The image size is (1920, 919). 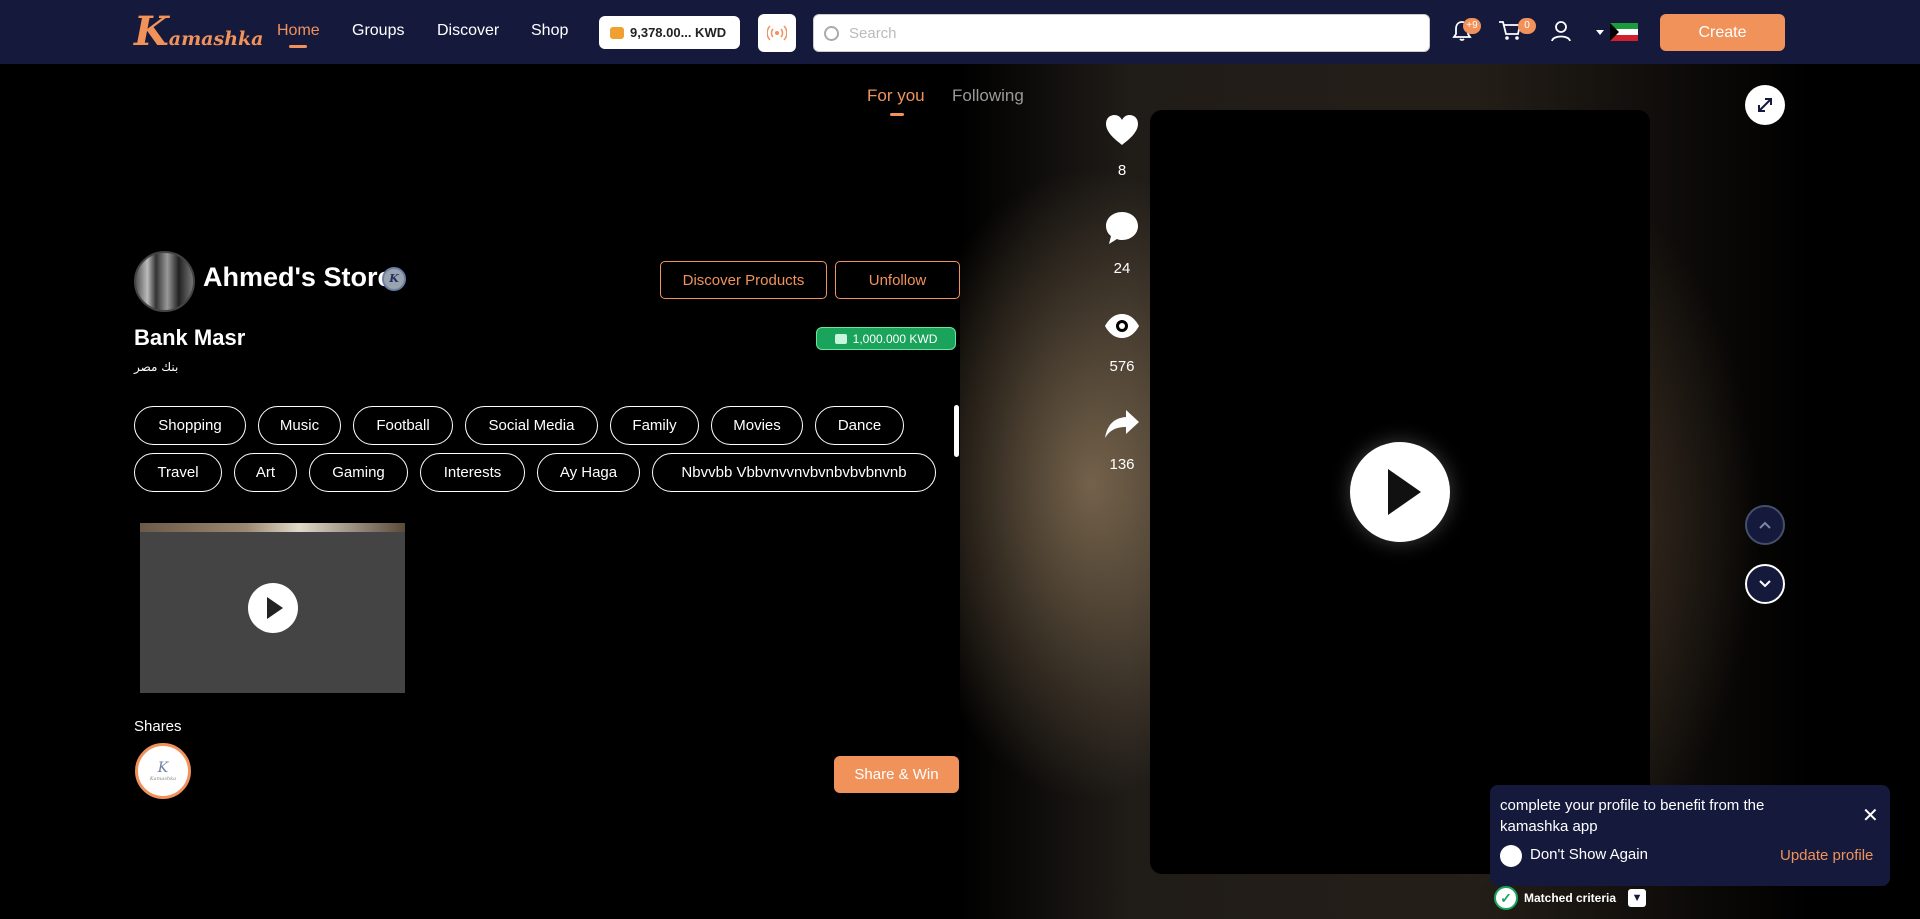 I want to click on search-input, so click(x=1129, y=33).